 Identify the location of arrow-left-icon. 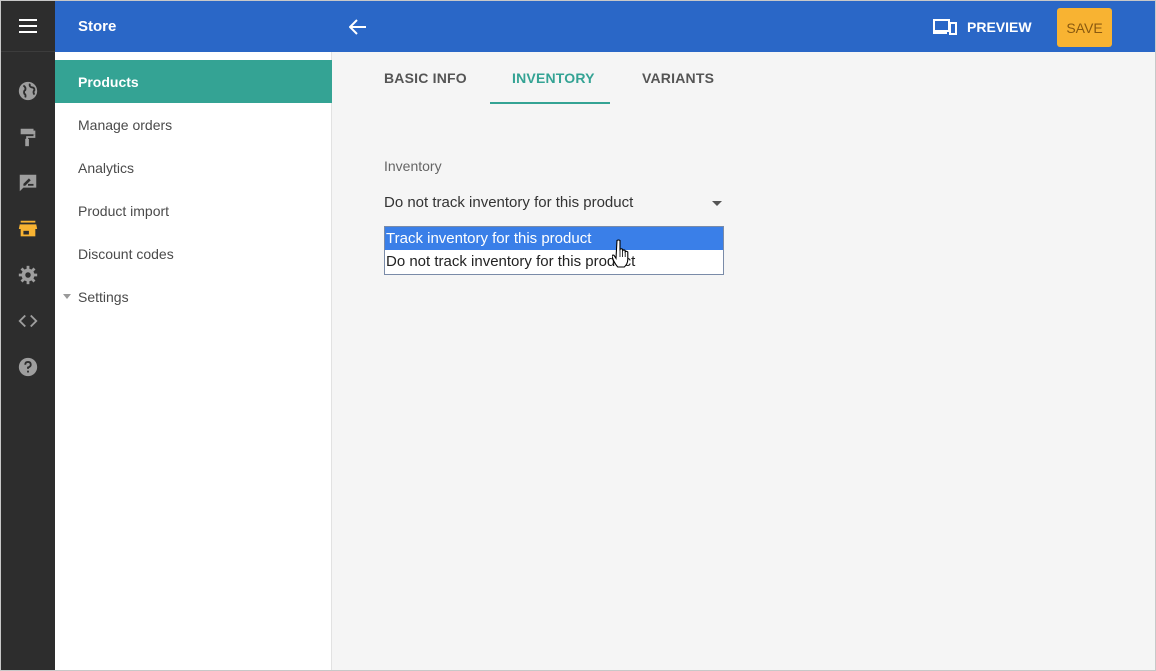
(357, 27).